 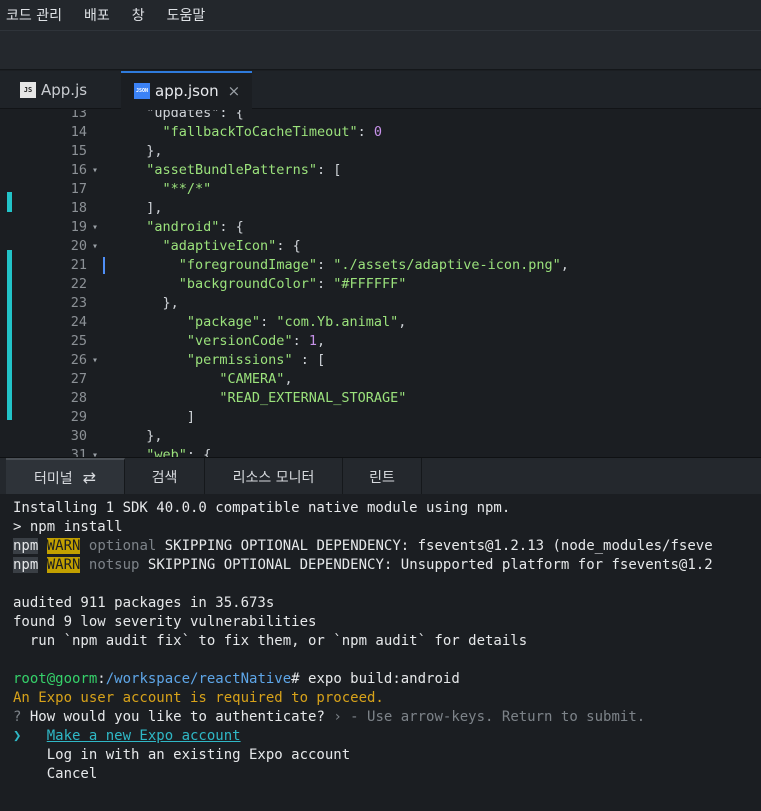 I want to click on line-number: 19, so click(x=78, y=227).